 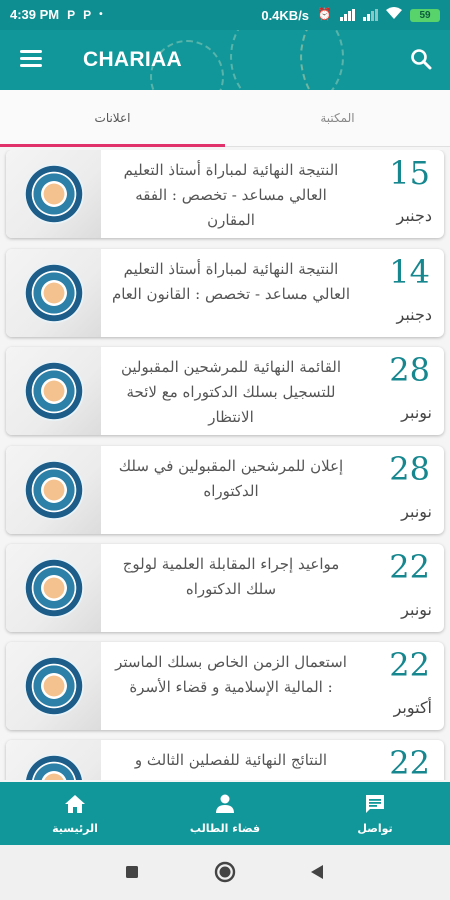 What do you see at coordinates (75, 828) in the screenshot?
I see `nav-home-label: الرئيسية` at bounding box center [75, 828].